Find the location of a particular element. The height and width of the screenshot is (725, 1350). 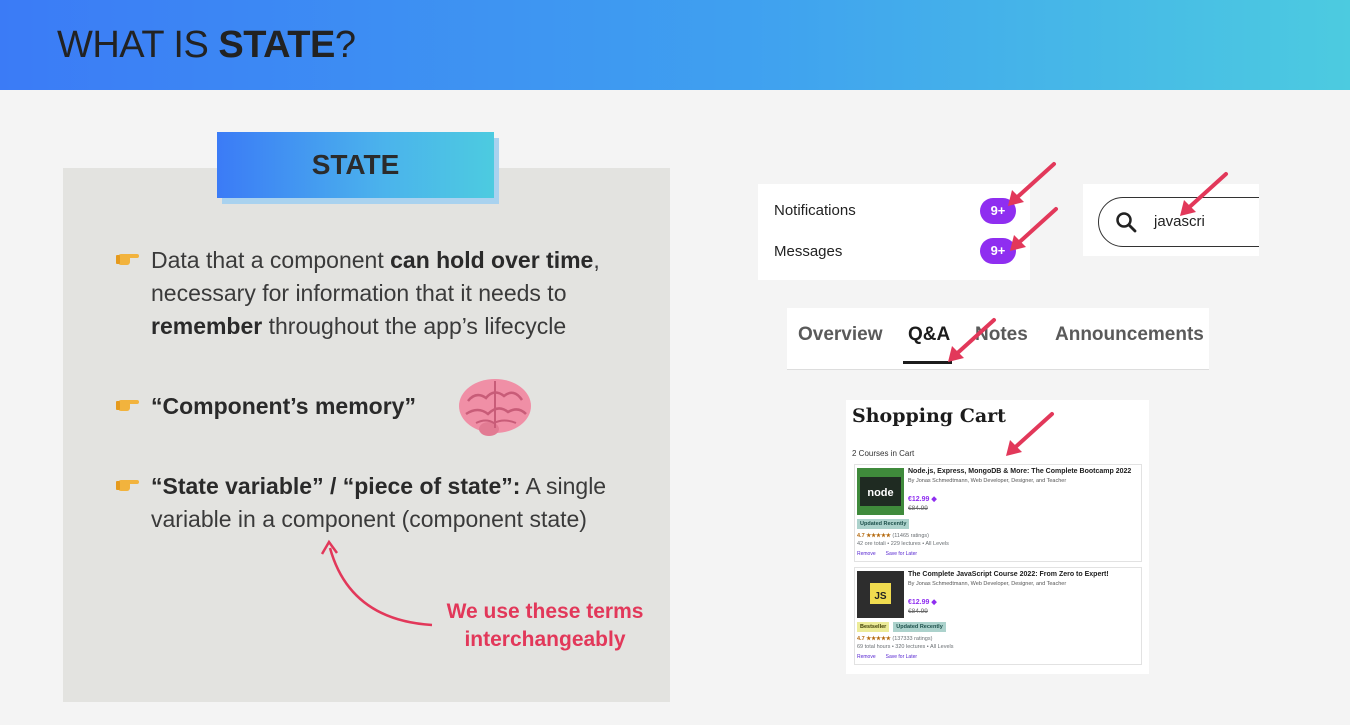

slide-title: WHAT IS STATE? is located at coordinates (206, 45).